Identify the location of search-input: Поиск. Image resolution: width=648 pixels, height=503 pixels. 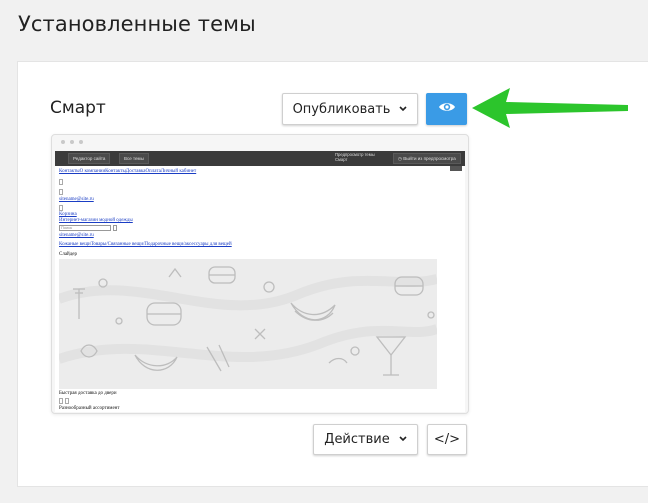
(85, 228).